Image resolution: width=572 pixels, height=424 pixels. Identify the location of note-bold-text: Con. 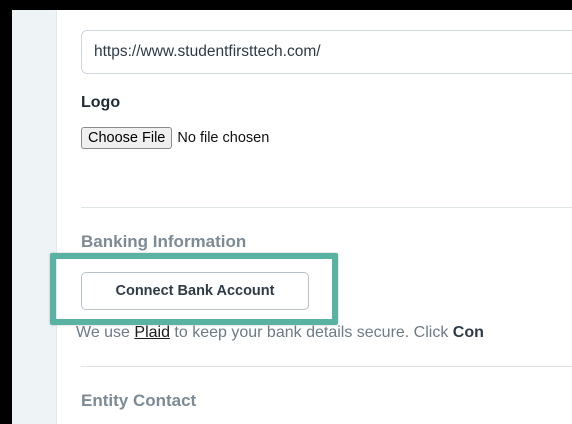
(468, 332).